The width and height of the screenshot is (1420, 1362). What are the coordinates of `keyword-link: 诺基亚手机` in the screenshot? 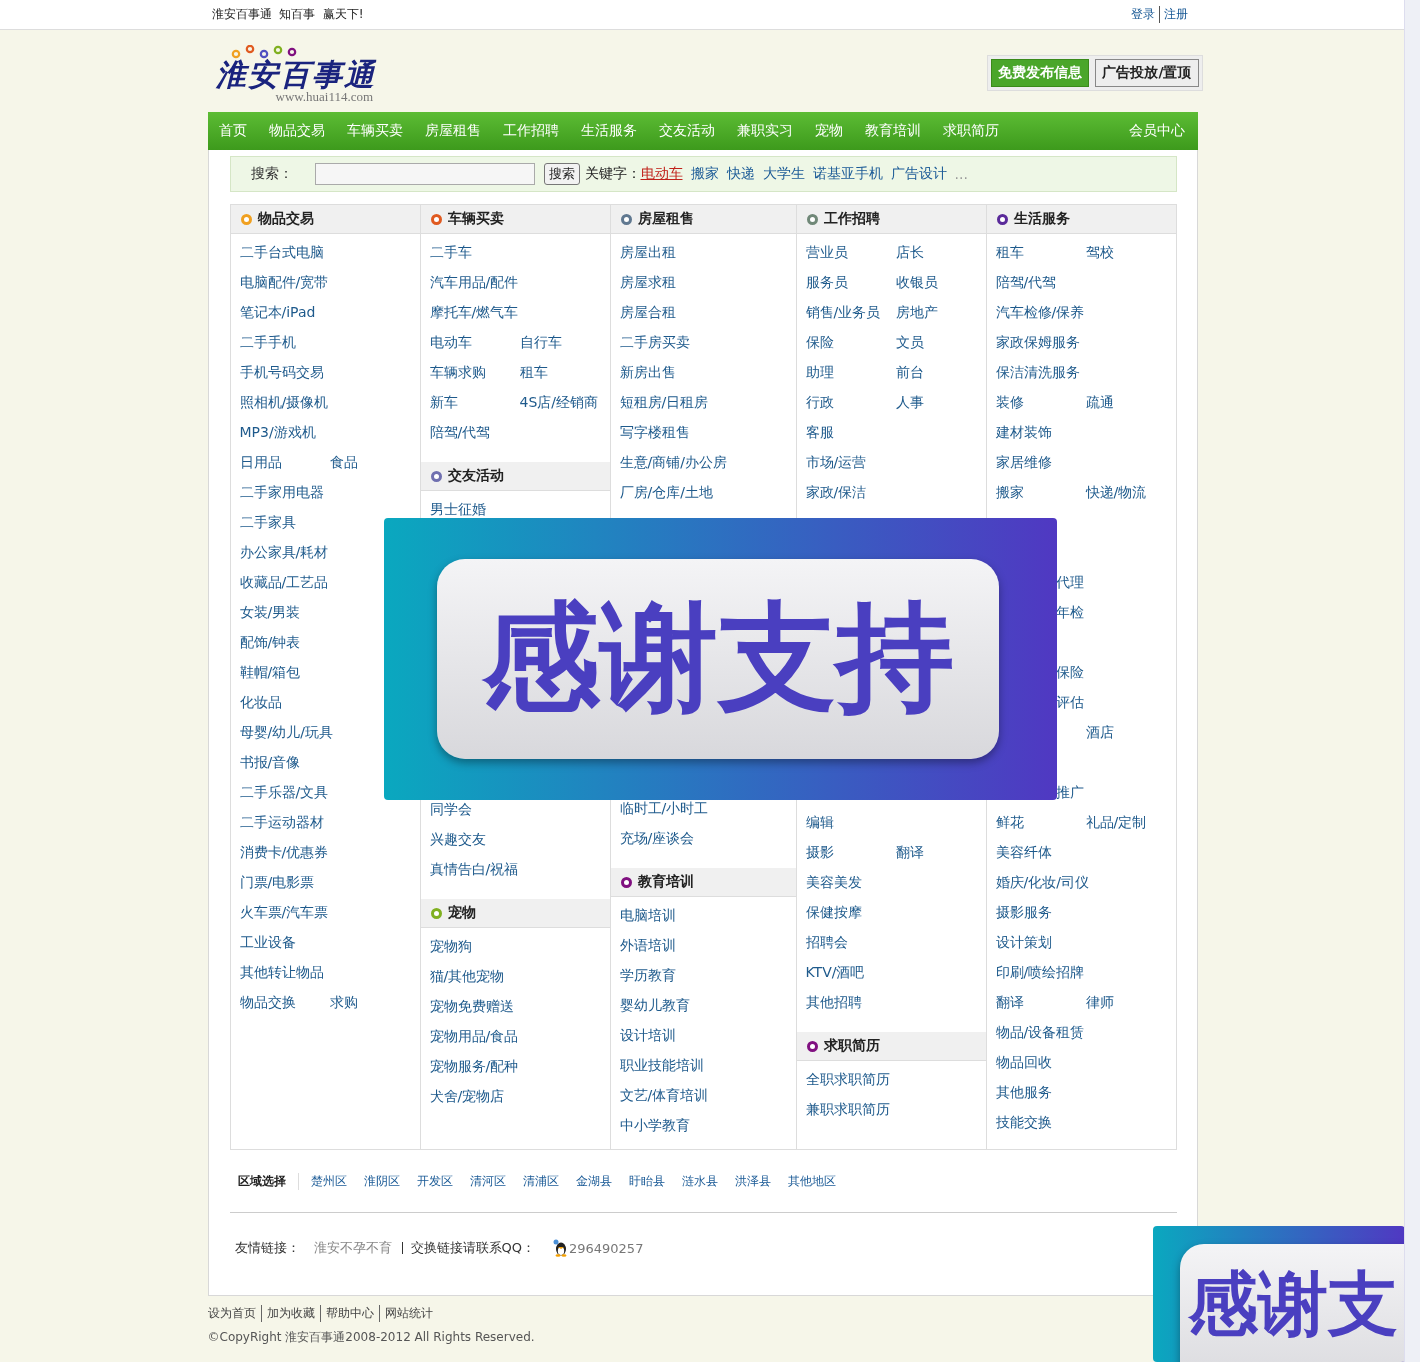 It's located at (847, 174).